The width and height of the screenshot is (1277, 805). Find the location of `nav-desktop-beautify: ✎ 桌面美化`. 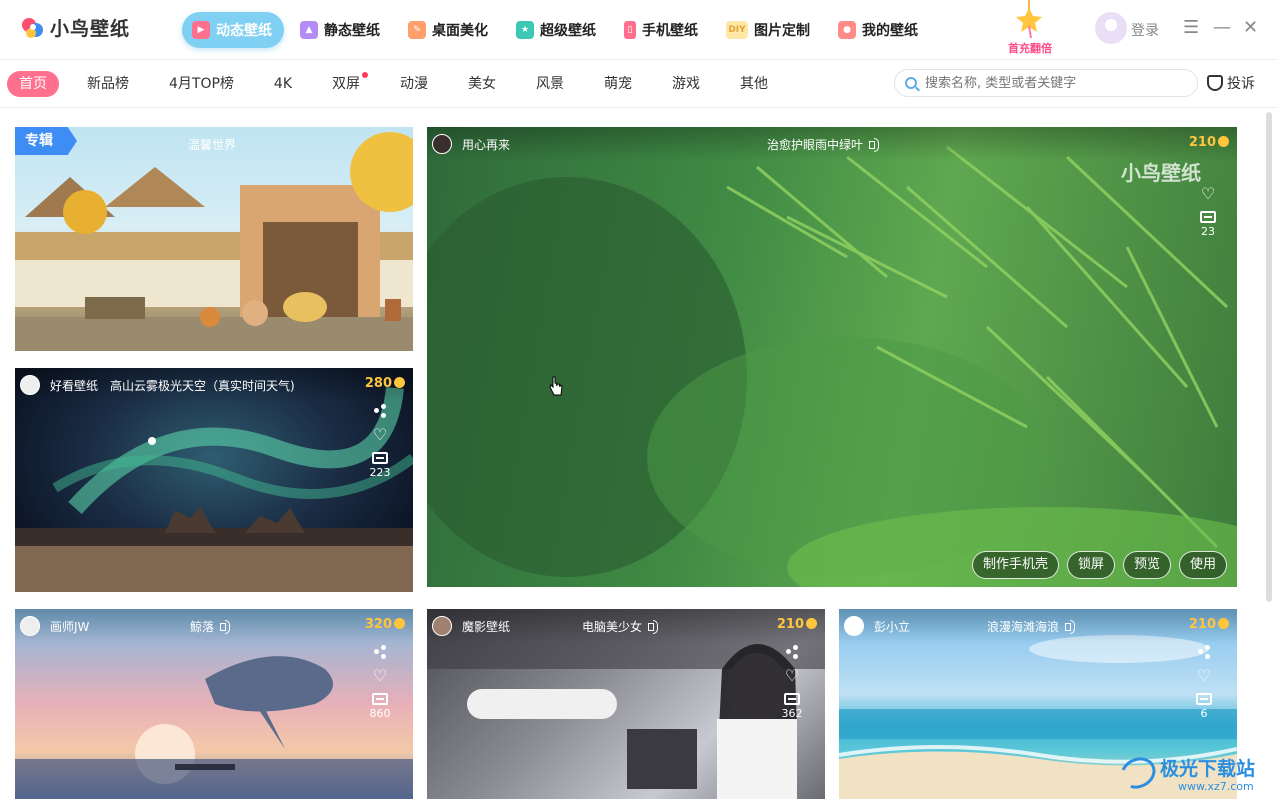

nav-desktop-beautify: ✎ 桌面美化 is located at coordinates (449, 30).